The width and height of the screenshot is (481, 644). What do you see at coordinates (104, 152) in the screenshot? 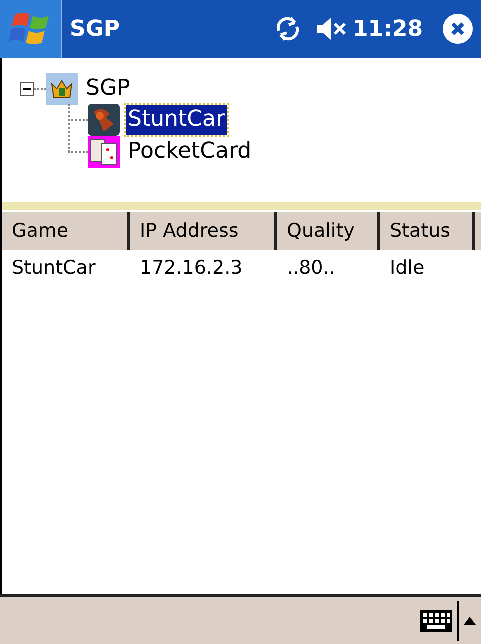
I see `cards-icon` at bounding box center [104, 152].